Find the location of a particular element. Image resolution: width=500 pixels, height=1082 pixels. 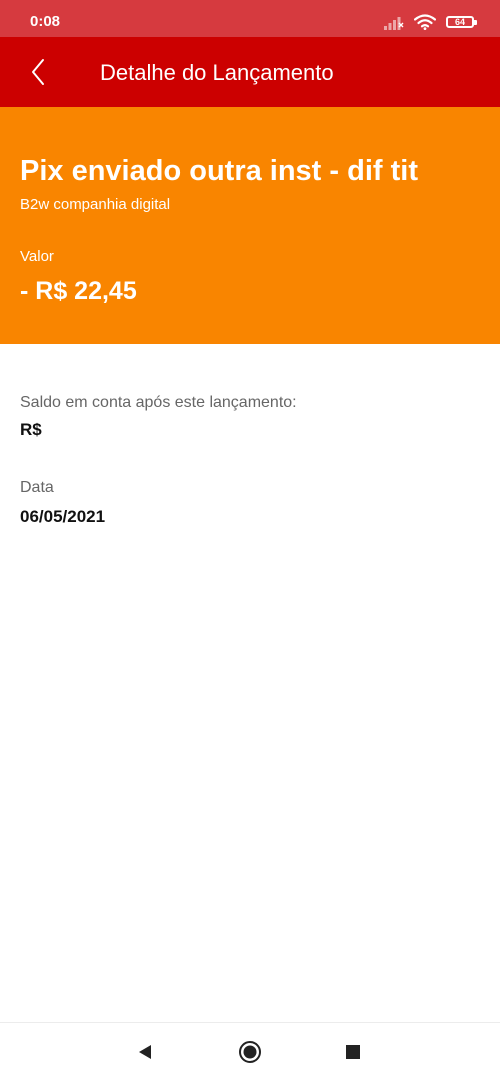

signal-icon is located at coordinates (394, 23).